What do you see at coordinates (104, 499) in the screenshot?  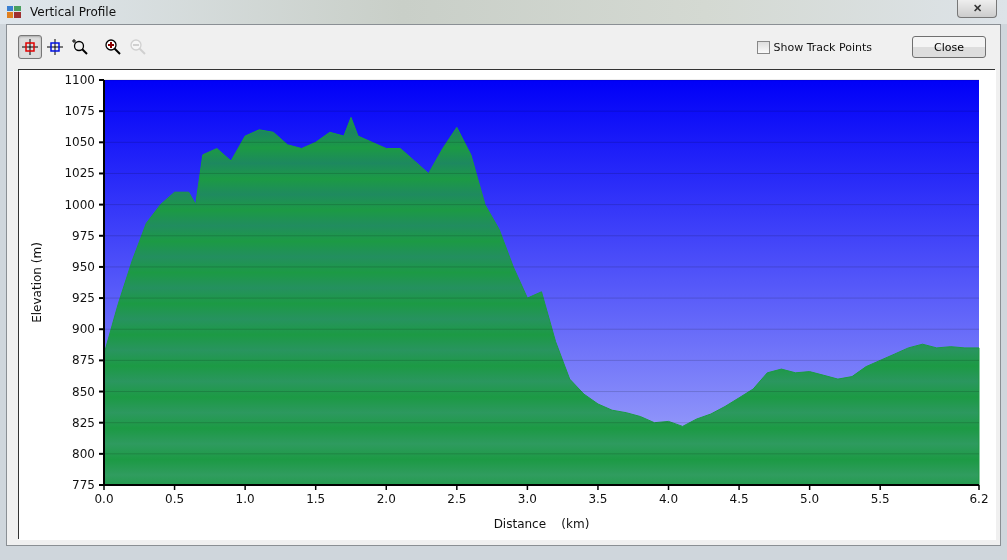 I see `x-tick-label: 0.0` at bounding box center [104, 499].